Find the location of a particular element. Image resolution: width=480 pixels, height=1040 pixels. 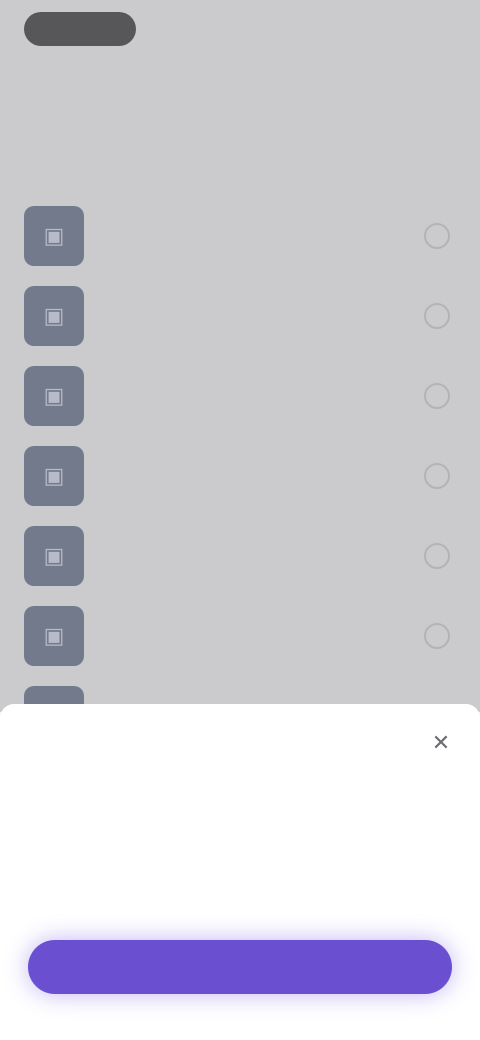

close-icon: ✕ is located at coordinates (441, 743).